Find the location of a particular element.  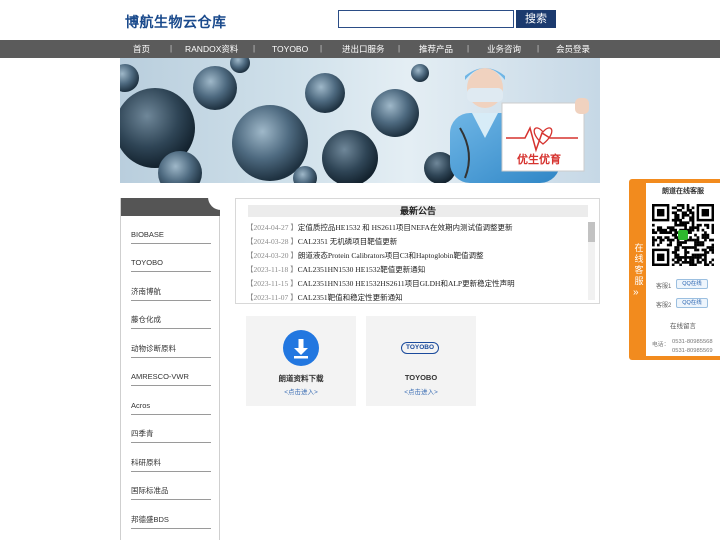

announcements-title: 最新公告 is located at coordinates (418, 211).